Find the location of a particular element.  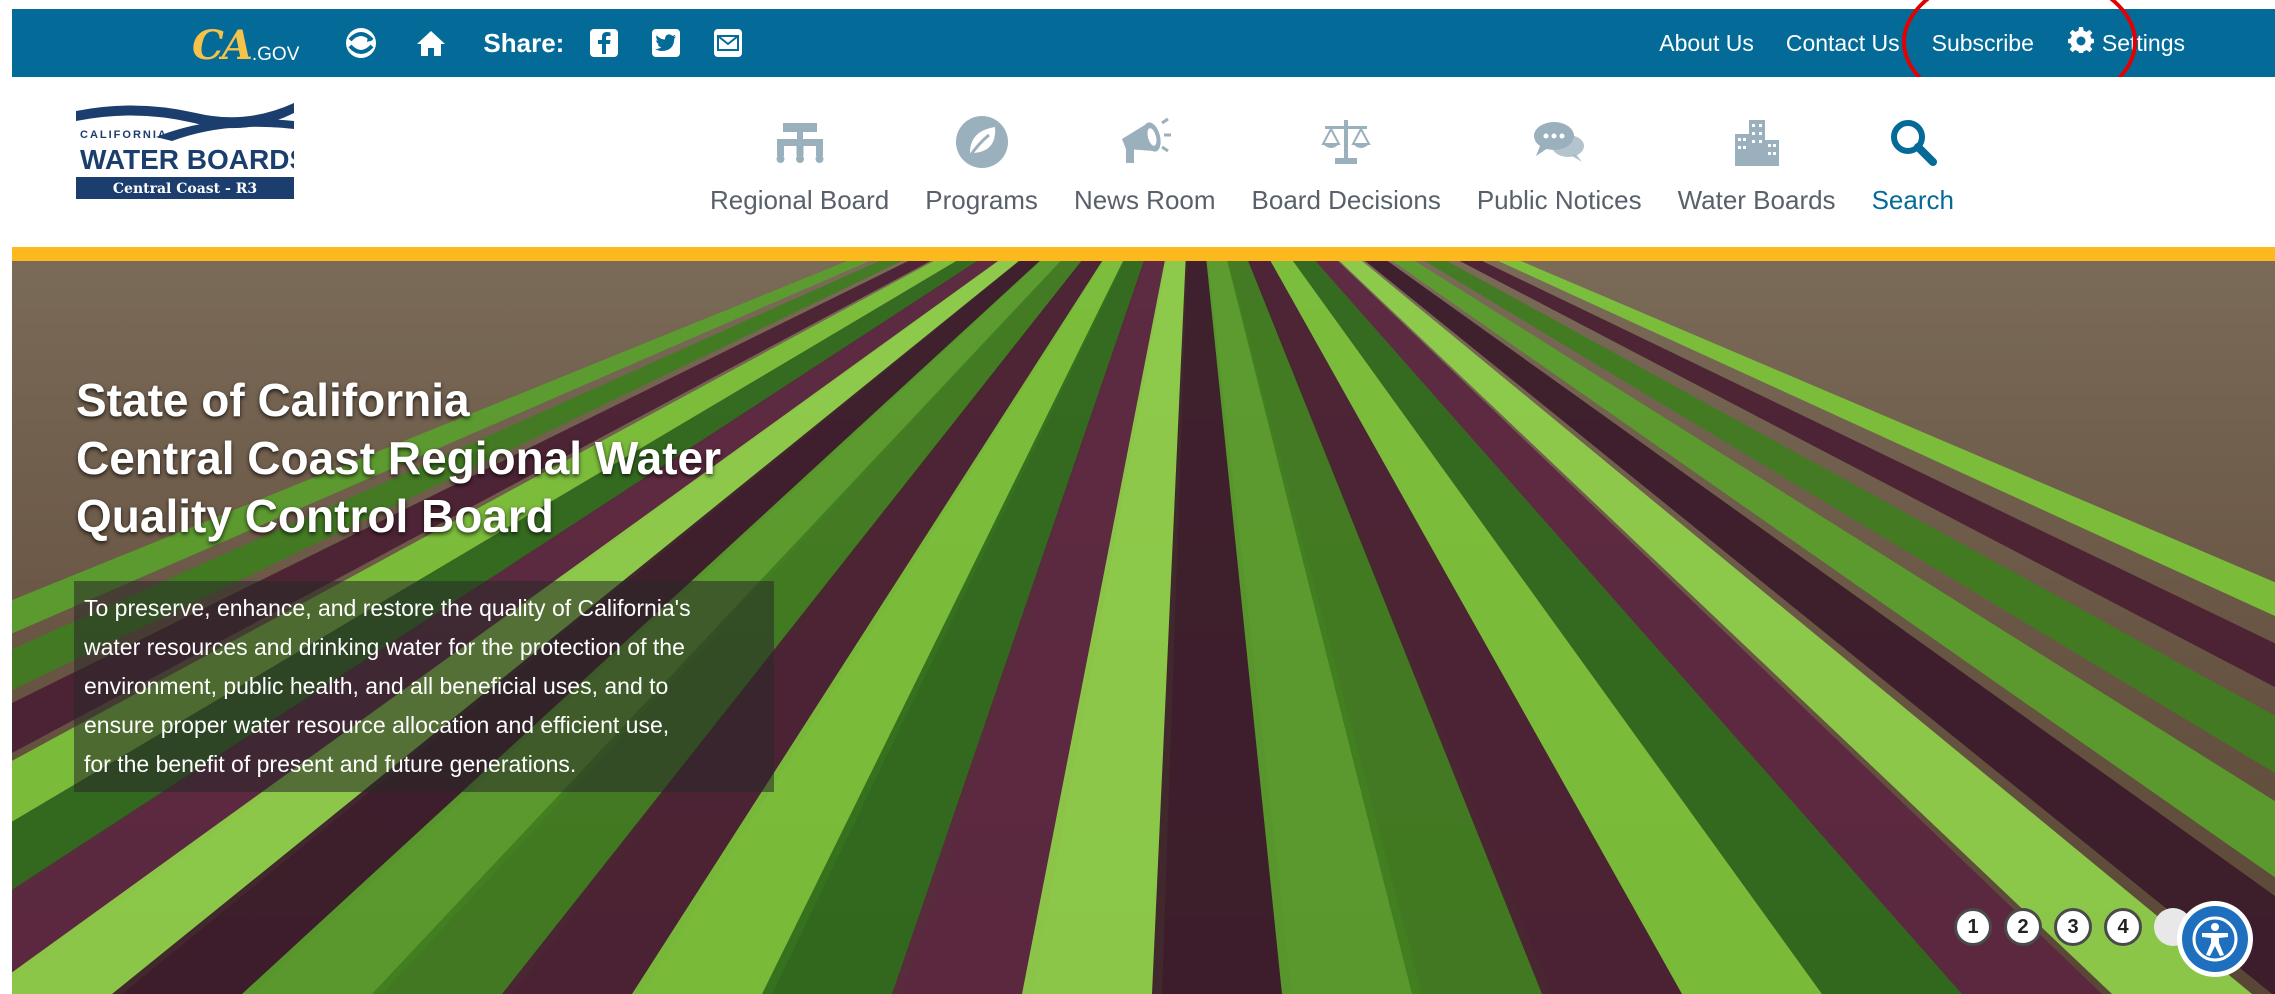

nav-item-programs: Programs is located at coordinates (981, 162).